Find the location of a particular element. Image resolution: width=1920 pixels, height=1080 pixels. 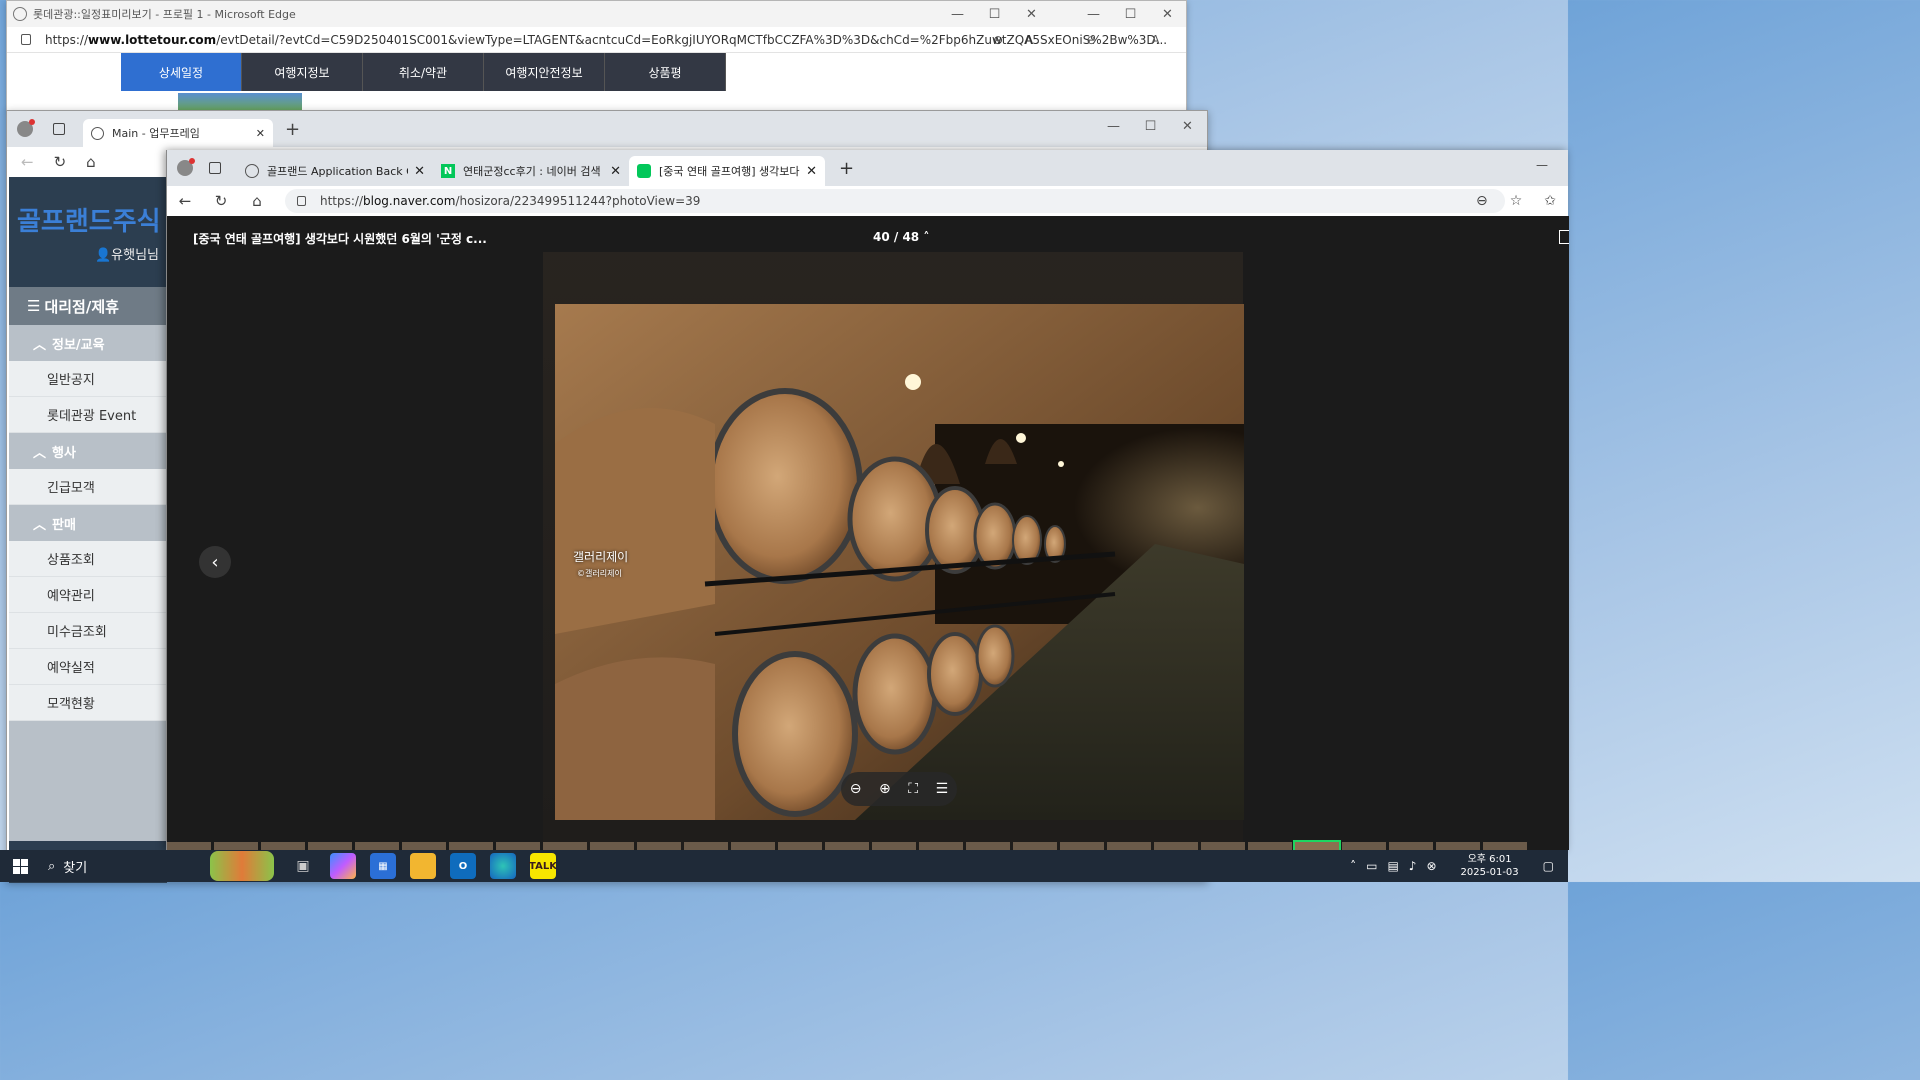

clock: 오후 6:01 2025-01-03 is located at coordinates (1490, 866).